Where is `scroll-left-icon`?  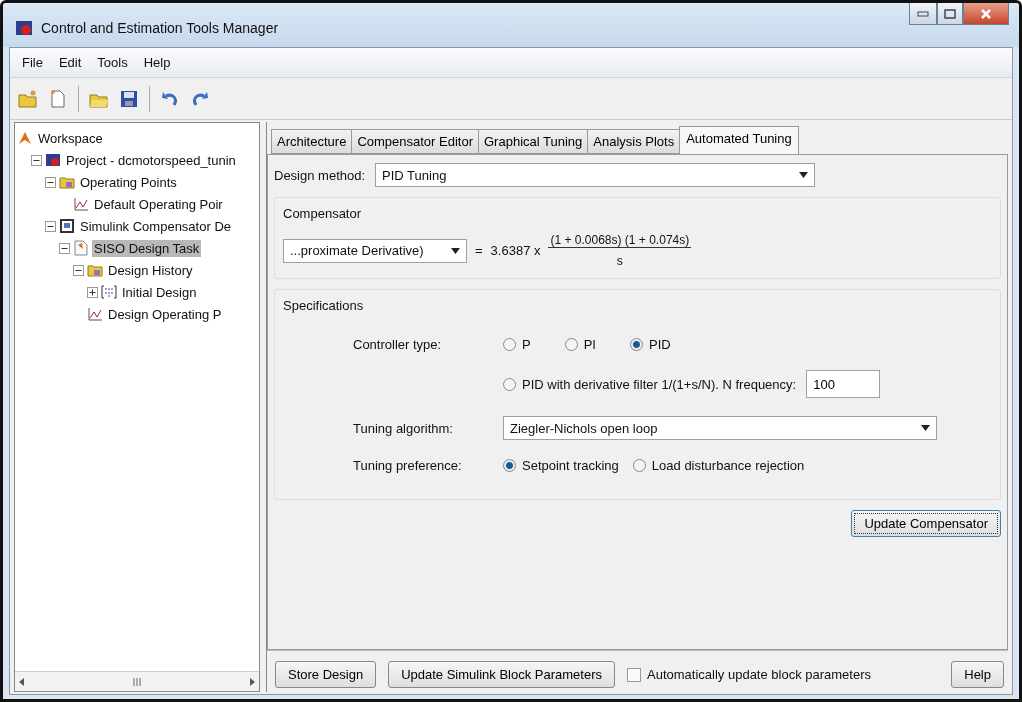
scroll-left-icon is located at coordinates (22, 681).